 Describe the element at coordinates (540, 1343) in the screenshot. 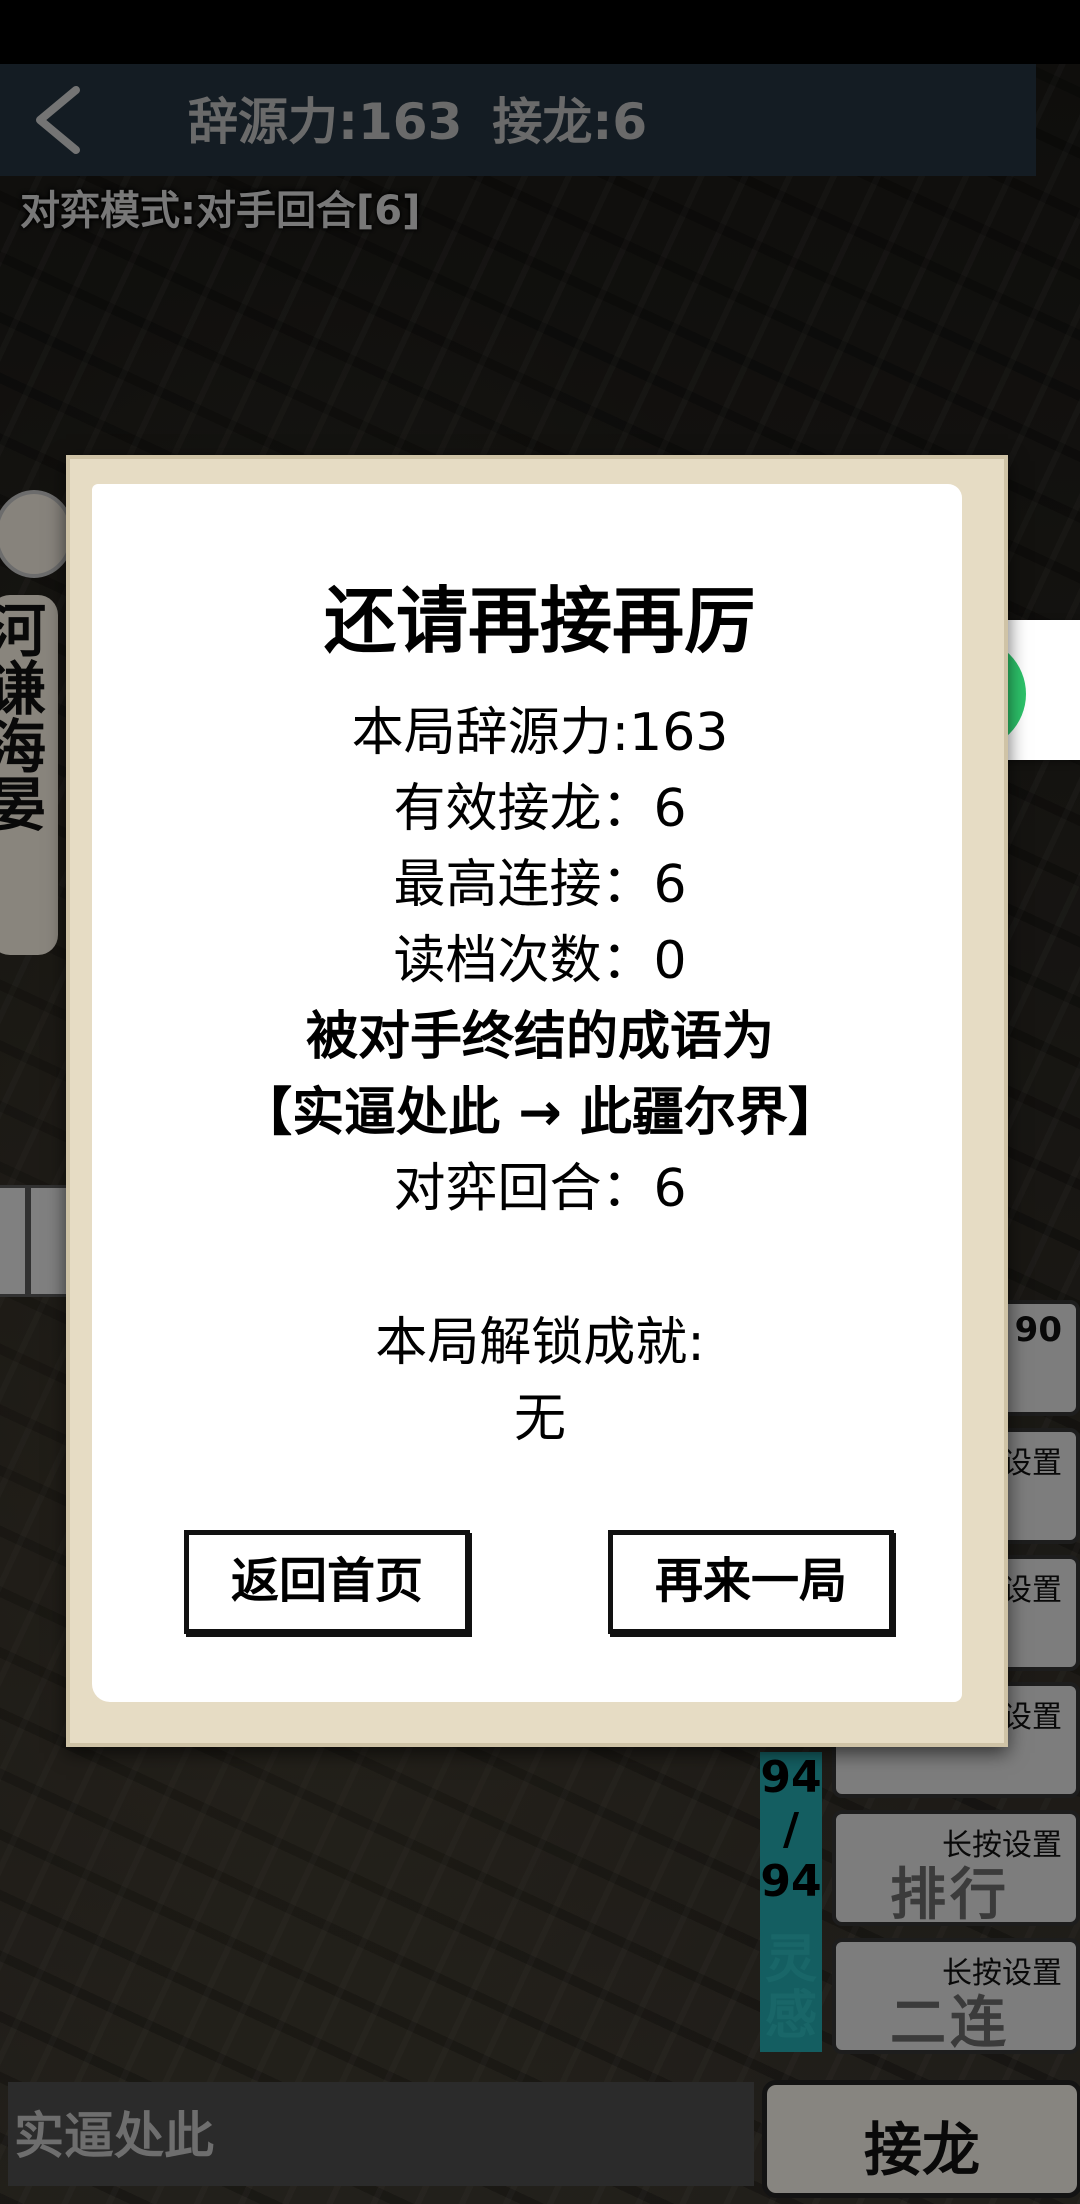

I see `achievements-label: 本局解锁成就:` at that location.